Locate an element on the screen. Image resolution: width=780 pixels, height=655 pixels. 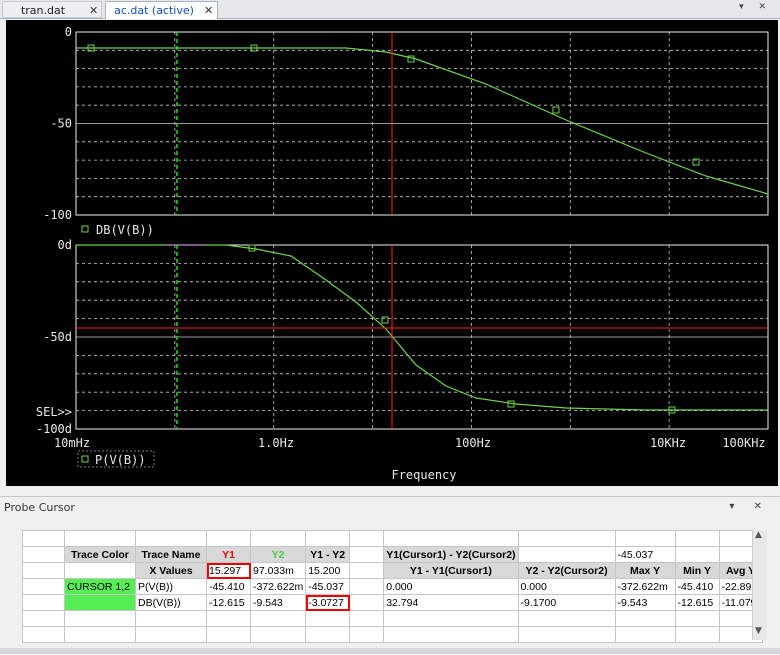
table-cell: DB(V(B)) is located at coordinates (171, 602).